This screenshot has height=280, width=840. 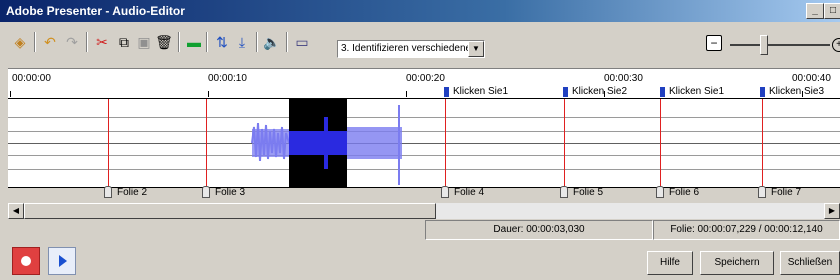 I want to click on window-title: Adobe Presenter - Audio-Editor, so click(x=95, y=11).